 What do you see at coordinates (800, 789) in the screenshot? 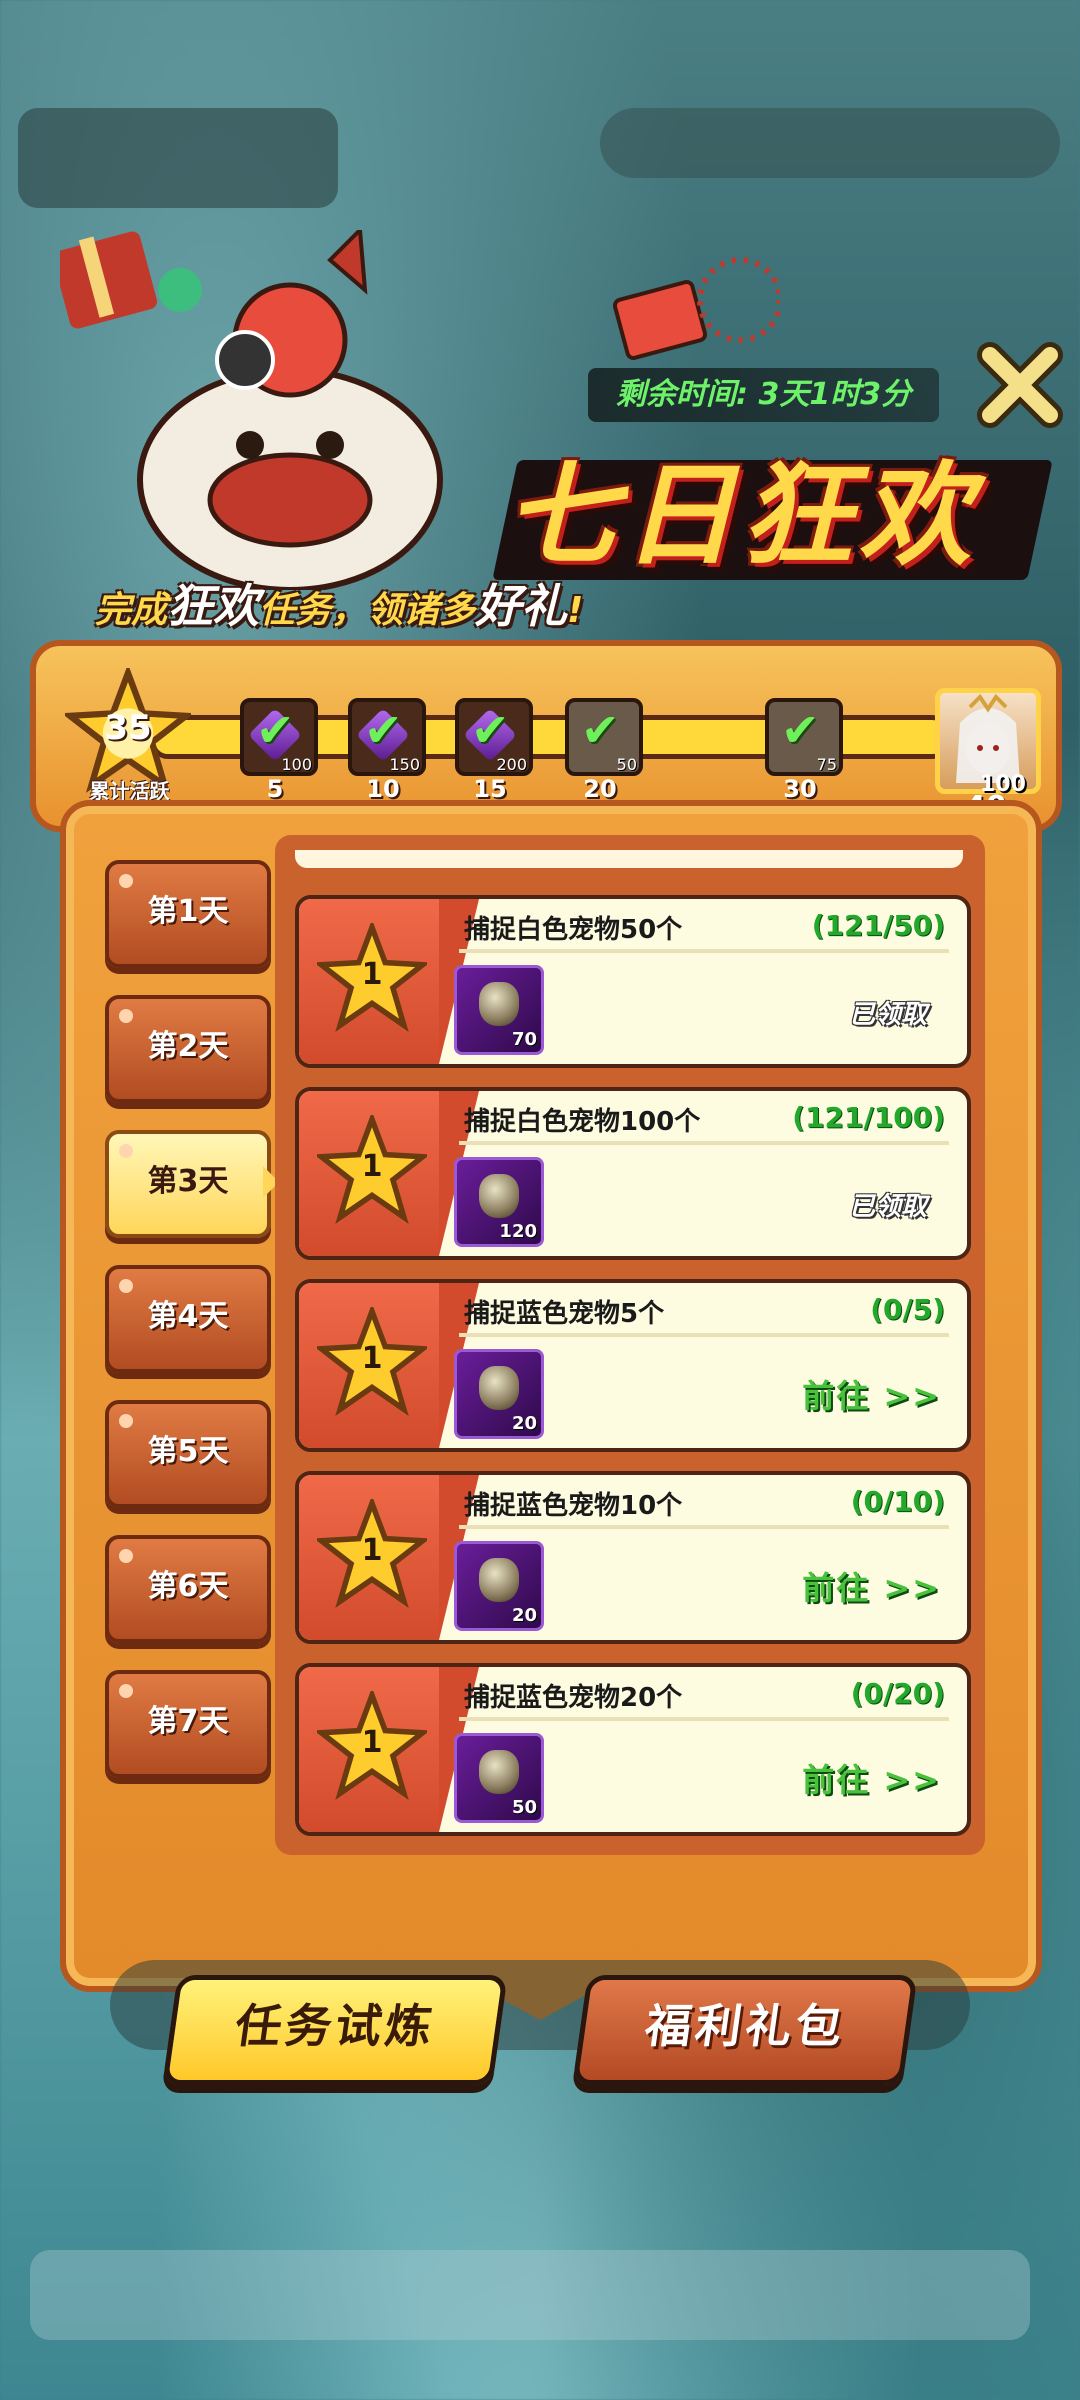
I see `milestone-label: 30` at bounding box center [800, 789].